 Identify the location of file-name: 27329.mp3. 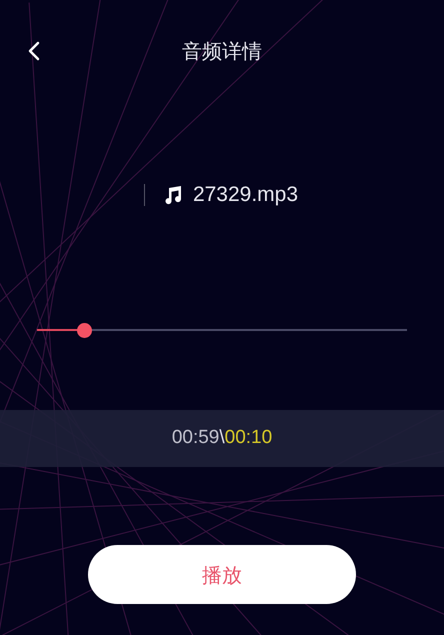
(245, 195).